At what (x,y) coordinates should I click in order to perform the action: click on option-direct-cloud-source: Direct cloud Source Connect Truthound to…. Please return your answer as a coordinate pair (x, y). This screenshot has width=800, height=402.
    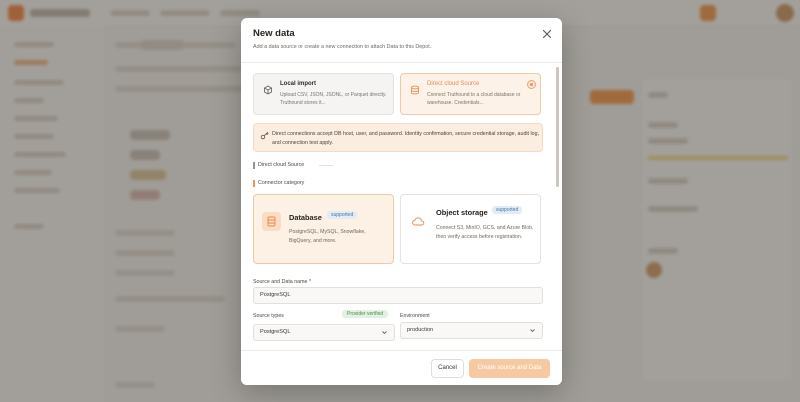
    Looking at the image, I should click on (470, 94).